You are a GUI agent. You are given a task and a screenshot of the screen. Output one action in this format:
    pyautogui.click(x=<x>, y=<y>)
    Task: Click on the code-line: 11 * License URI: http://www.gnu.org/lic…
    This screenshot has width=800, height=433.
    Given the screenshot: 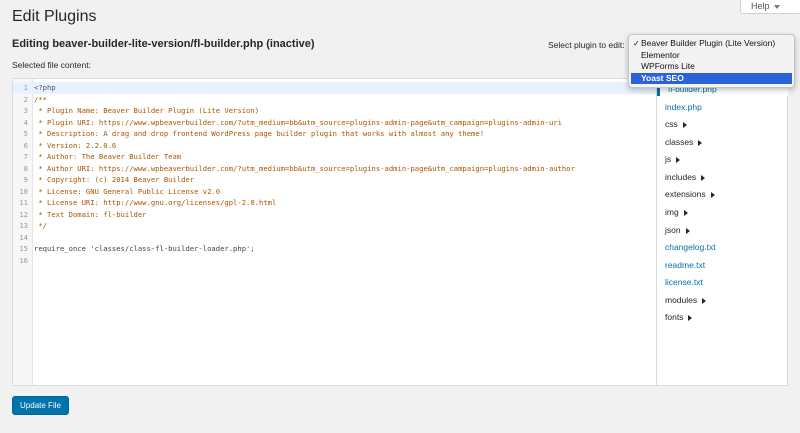 What is the action you would take?
    pyautogui.click(x=334, y=203)
    